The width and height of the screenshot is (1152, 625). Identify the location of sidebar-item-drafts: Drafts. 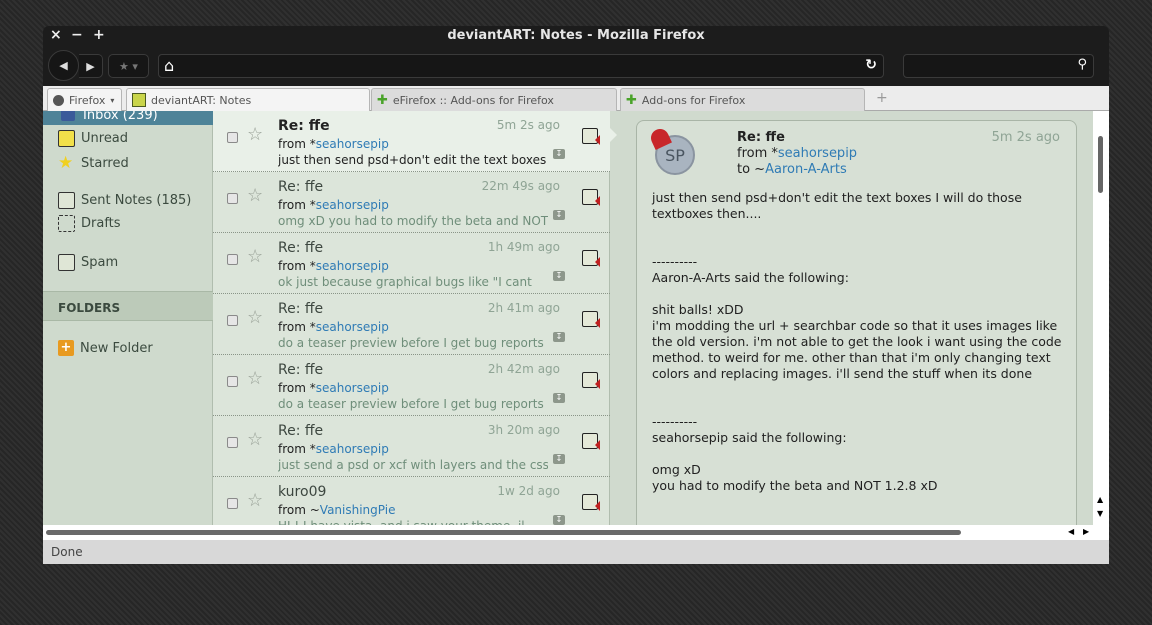
(89, 223).